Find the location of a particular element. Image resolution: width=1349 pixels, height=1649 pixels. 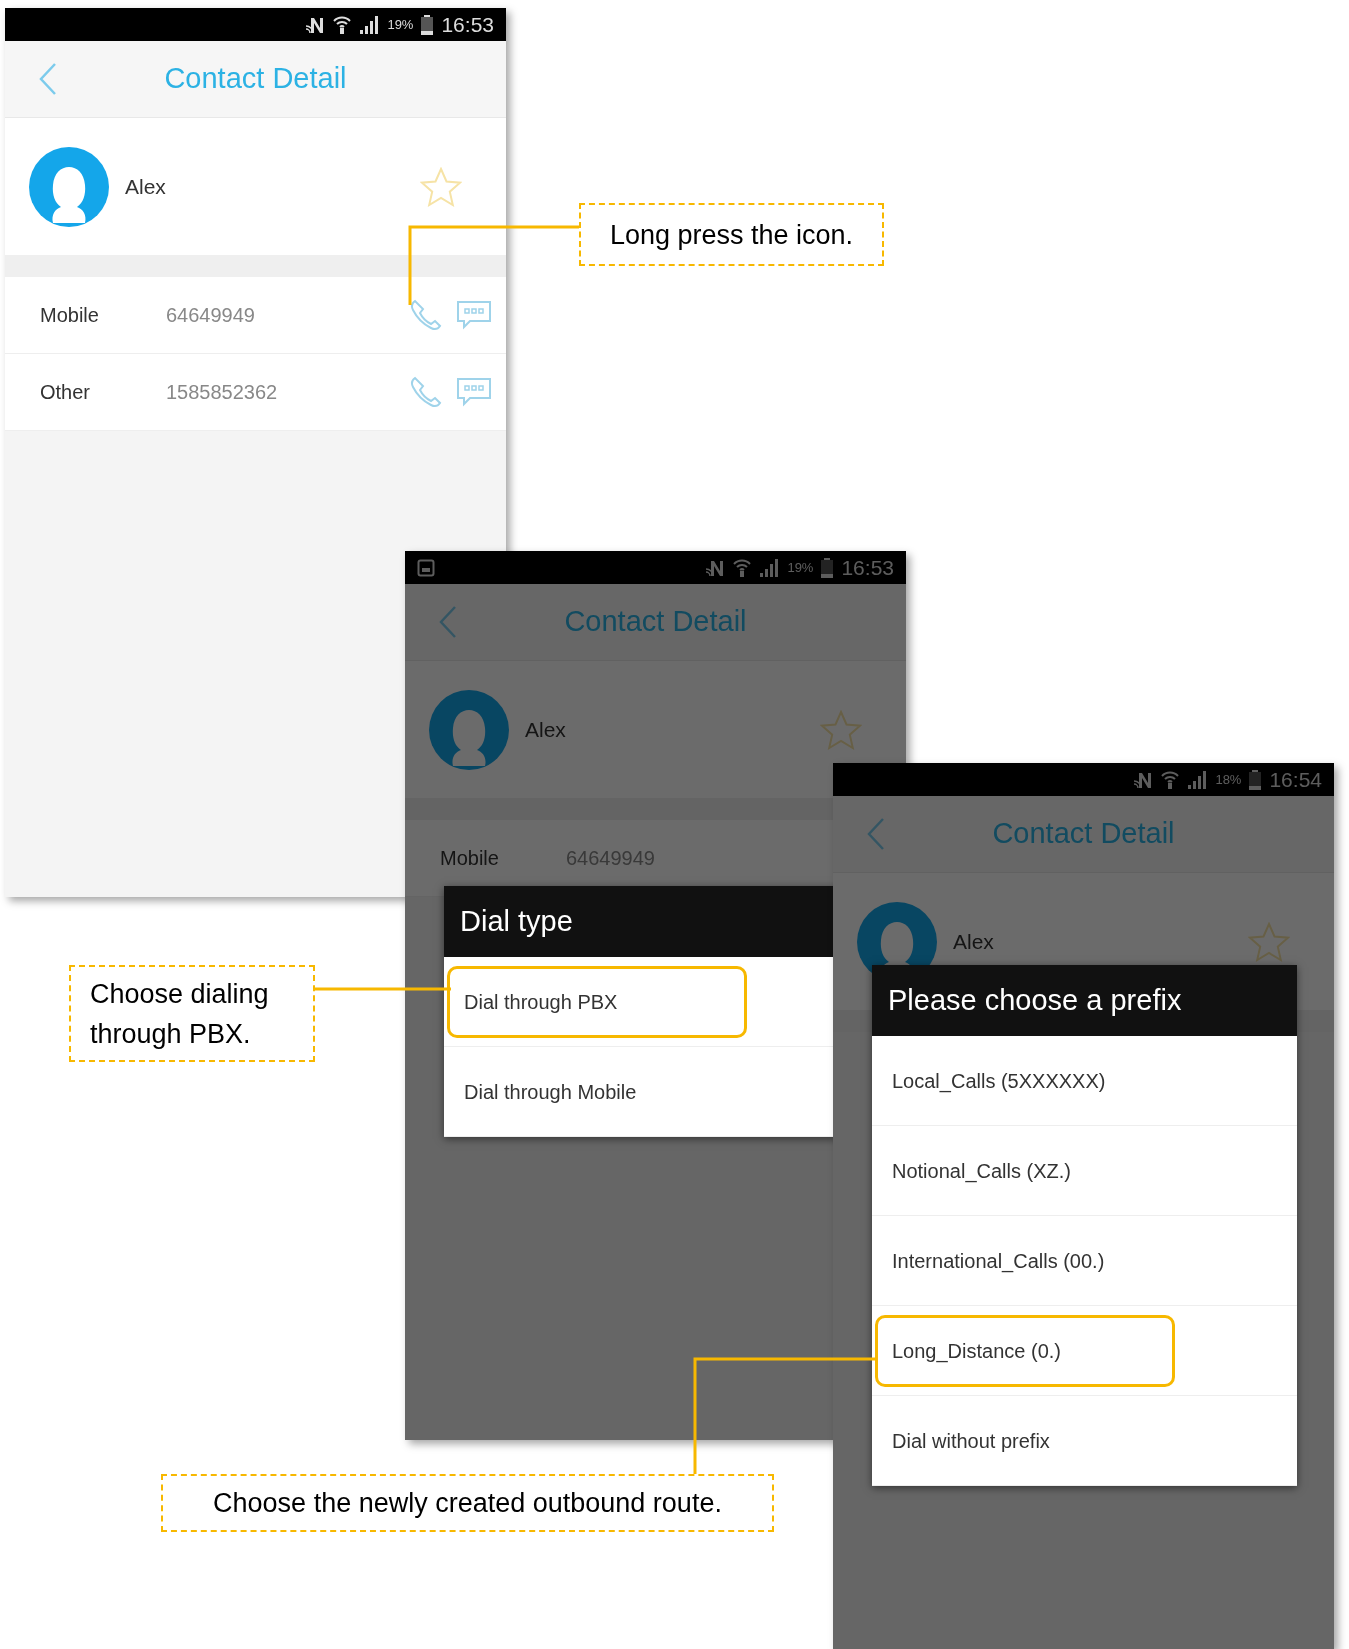

phone-number: 1585852362 is located at coordinates (222, 392).